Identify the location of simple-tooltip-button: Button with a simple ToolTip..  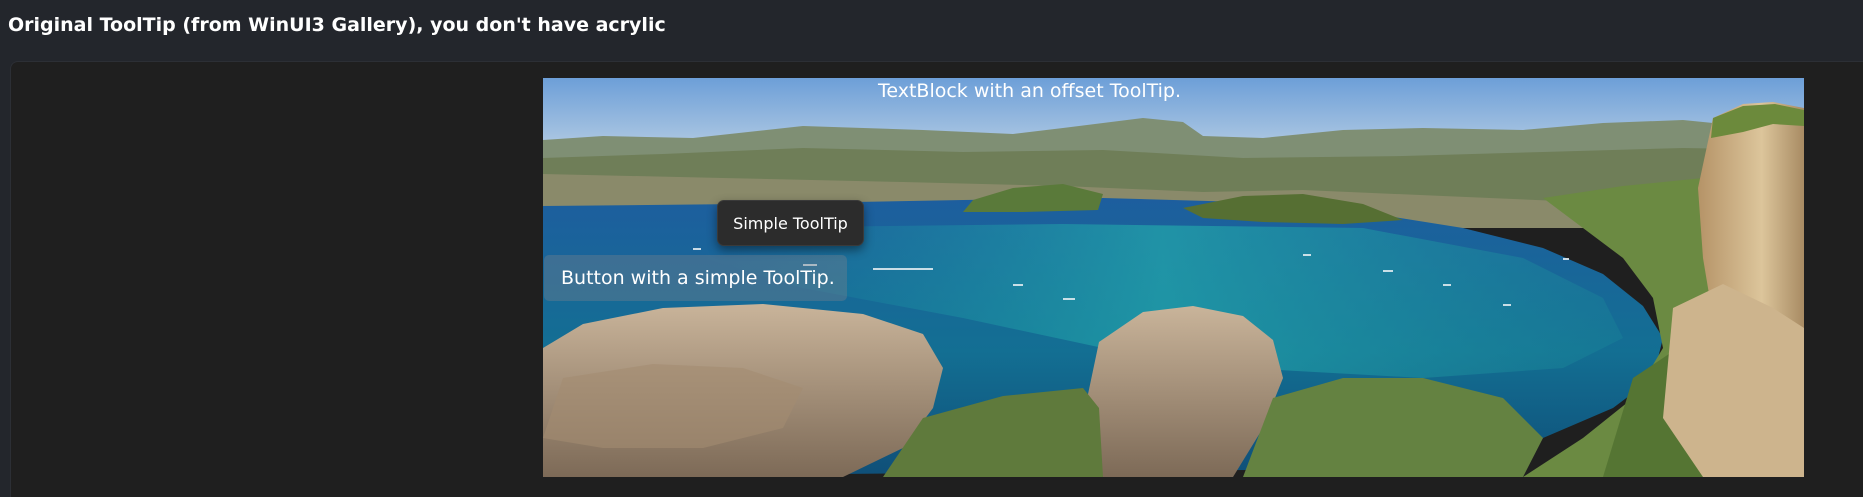
(695, 278).